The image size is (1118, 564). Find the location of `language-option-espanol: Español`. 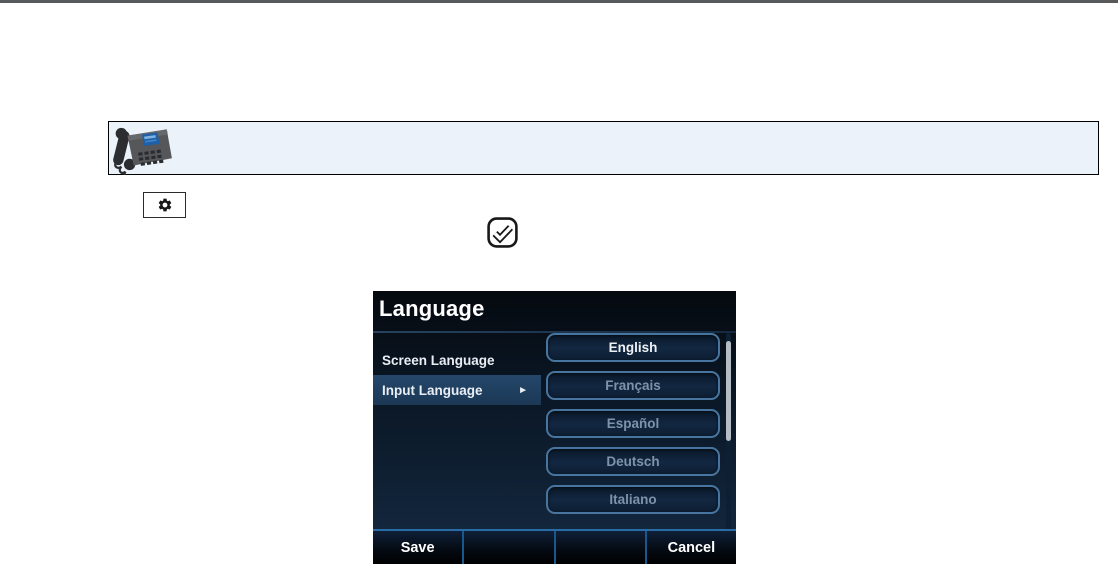

language-option-espanol: Español is located at coordinates (633, 423).